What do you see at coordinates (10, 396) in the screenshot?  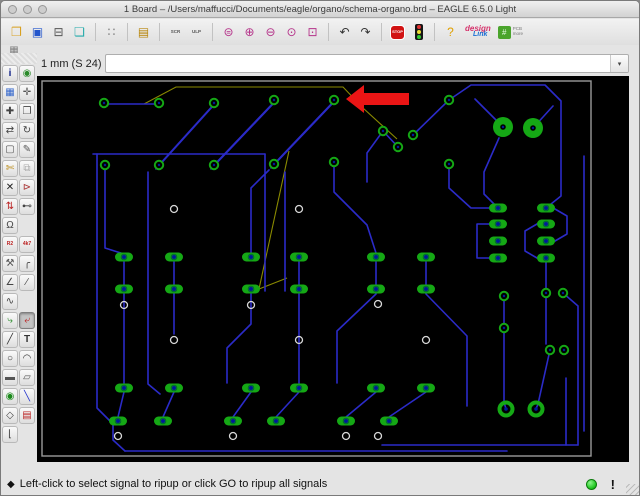 I see `via-tool: ◉` at bounding box center [10, 396].